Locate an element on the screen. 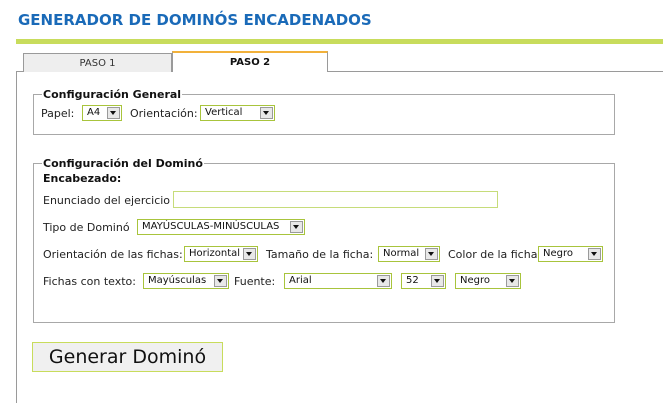  title-divider is located at coordinates (339, 41).